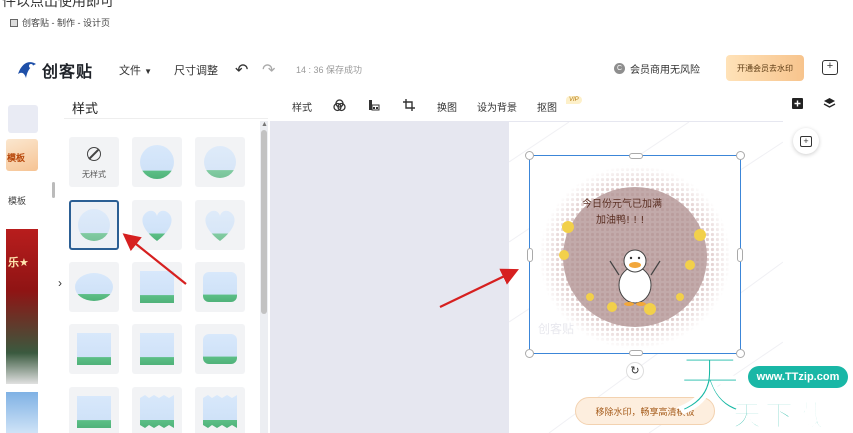  I want to click on copyright-icon: C, so click(619, 68).